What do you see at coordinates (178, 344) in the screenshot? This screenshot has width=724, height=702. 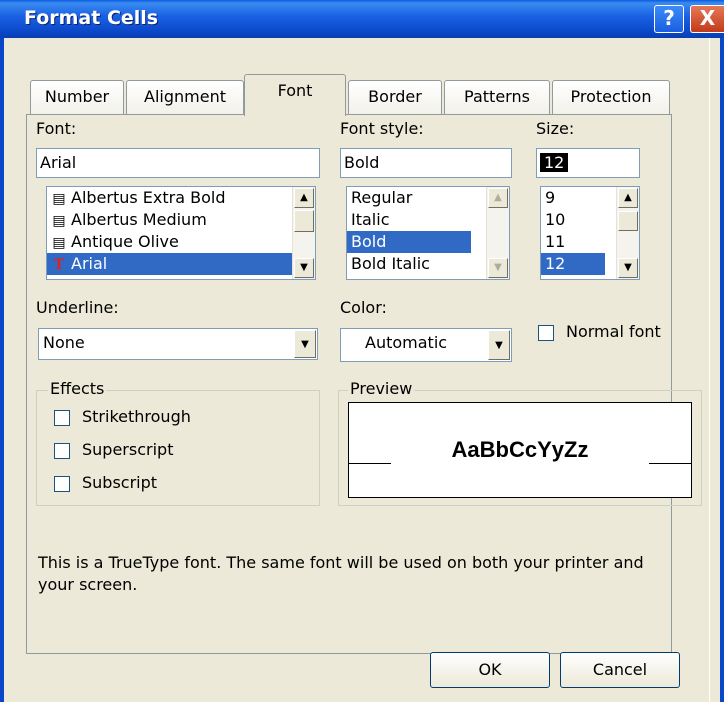 I see `underline-select: None ▼` at bounding box center [178, 344].